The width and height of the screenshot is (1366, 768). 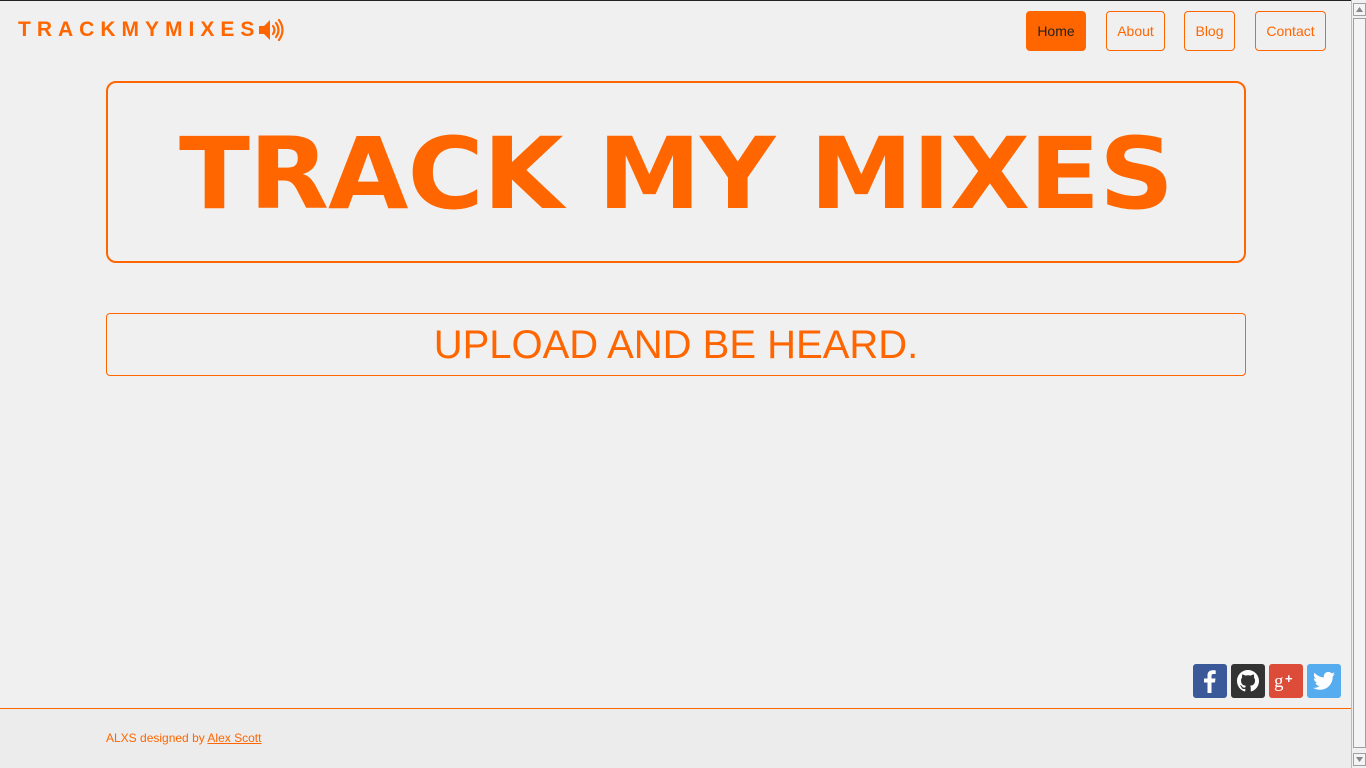 I want to click on scroll-up-arrow-icon, so click(x=1359, y=9).